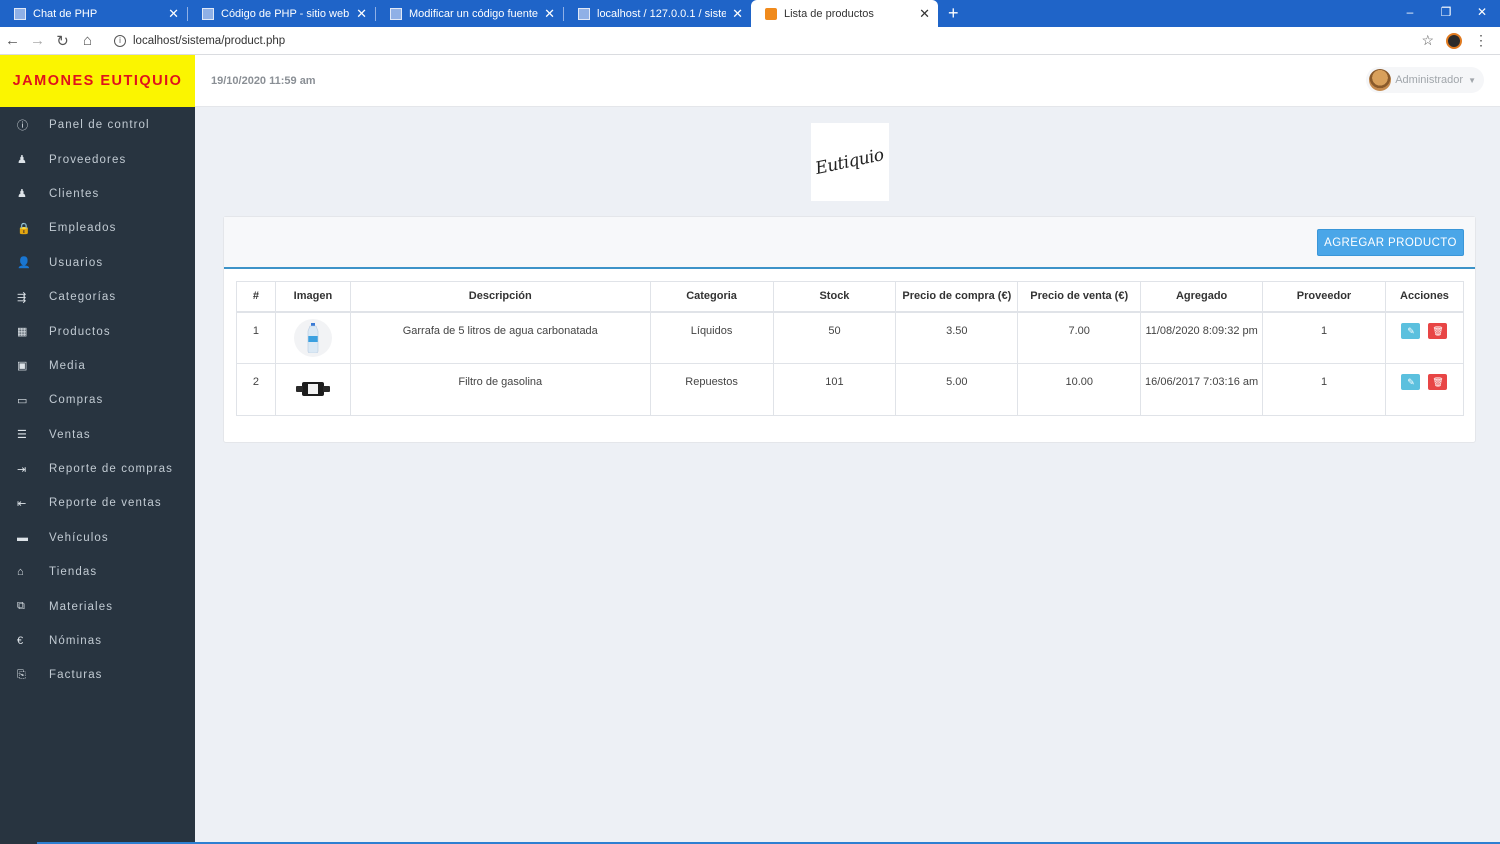 The image size is (1500, 844). I want to click on company-logo: Eutiquio, so click(850, 162).